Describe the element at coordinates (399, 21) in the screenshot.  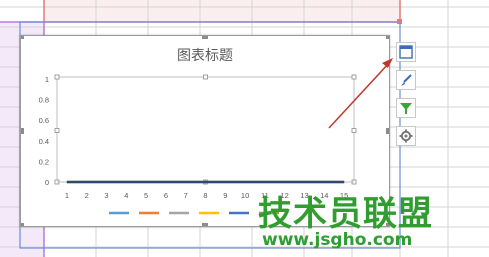
I see `selection-handle` at that location.